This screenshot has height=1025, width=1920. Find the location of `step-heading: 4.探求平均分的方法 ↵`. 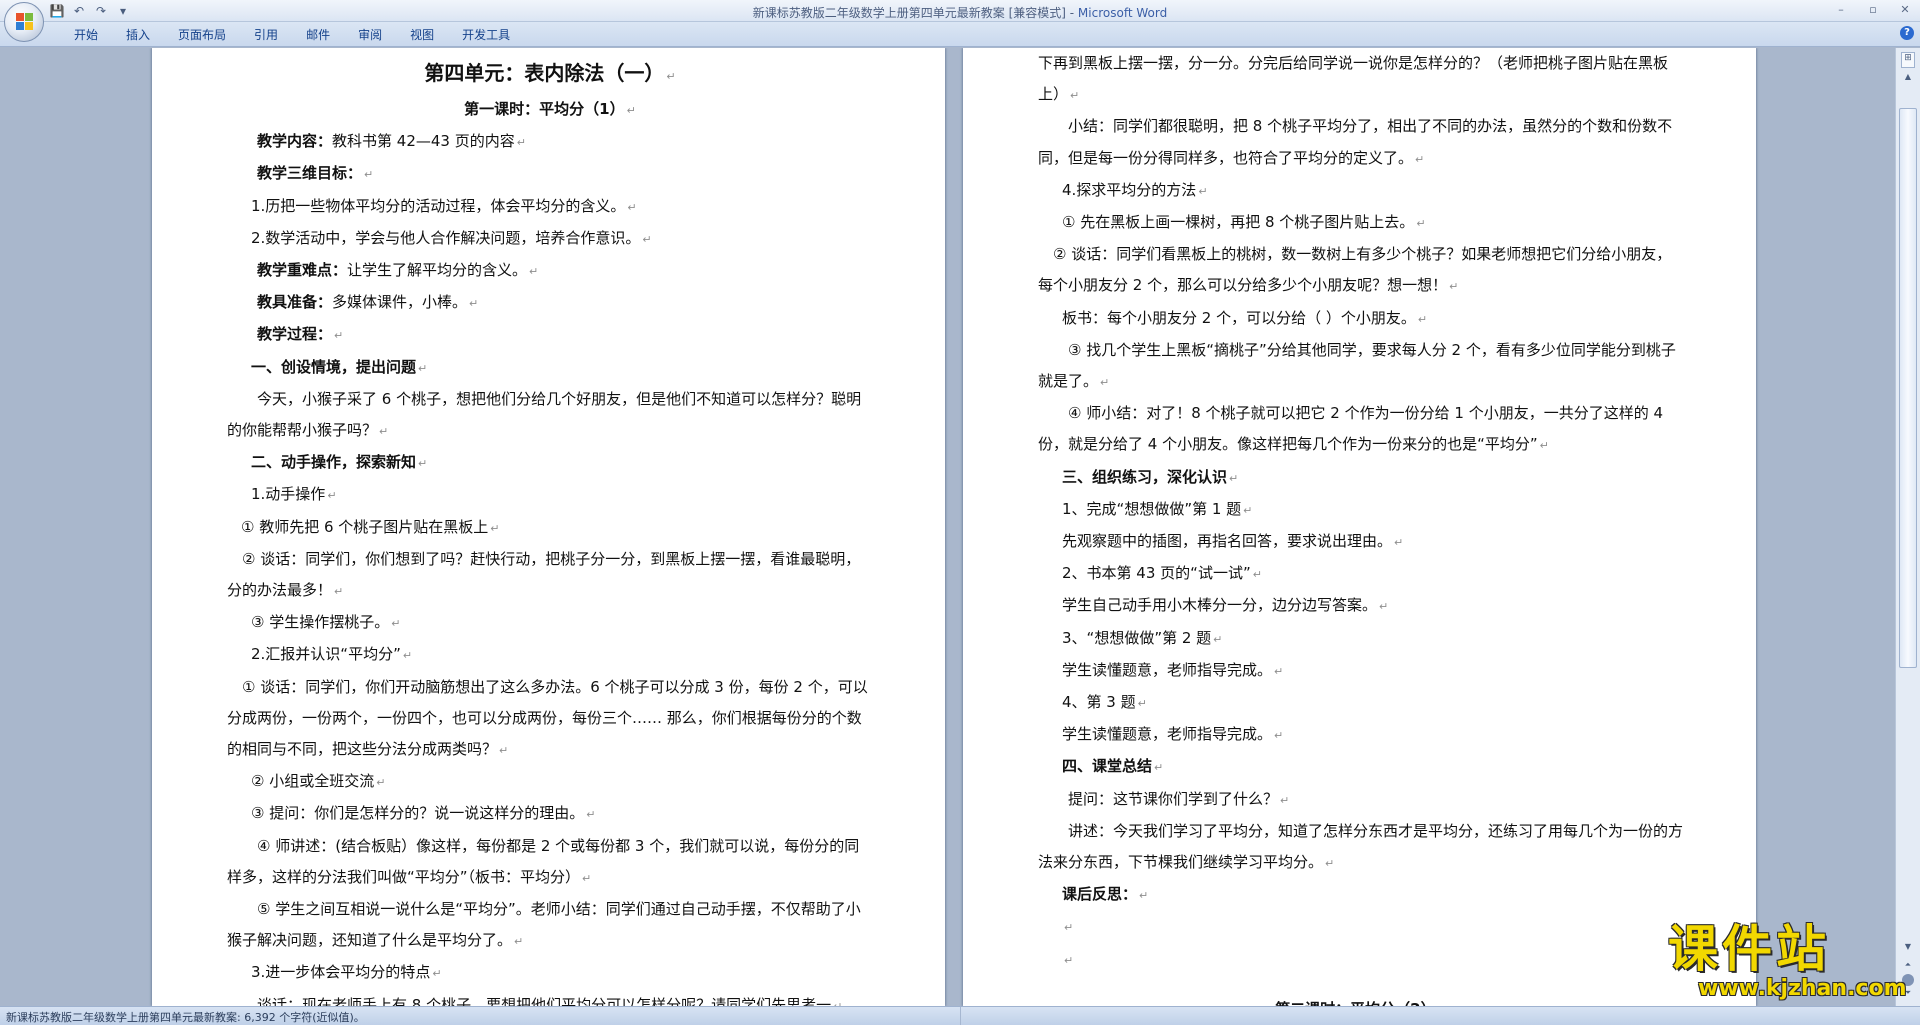

step-heading: 4.探求平均分的方法 ↵ is located at coordinates (1361, 191).